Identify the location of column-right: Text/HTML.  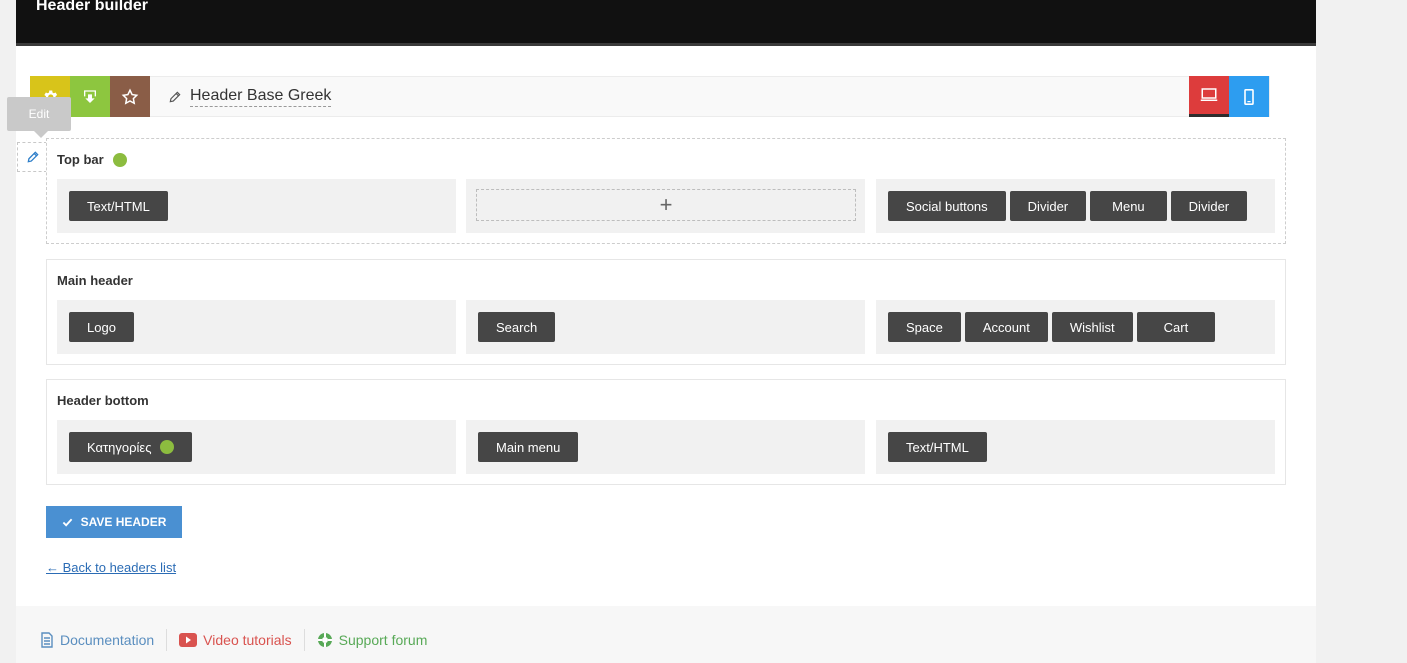
(1075, 447).